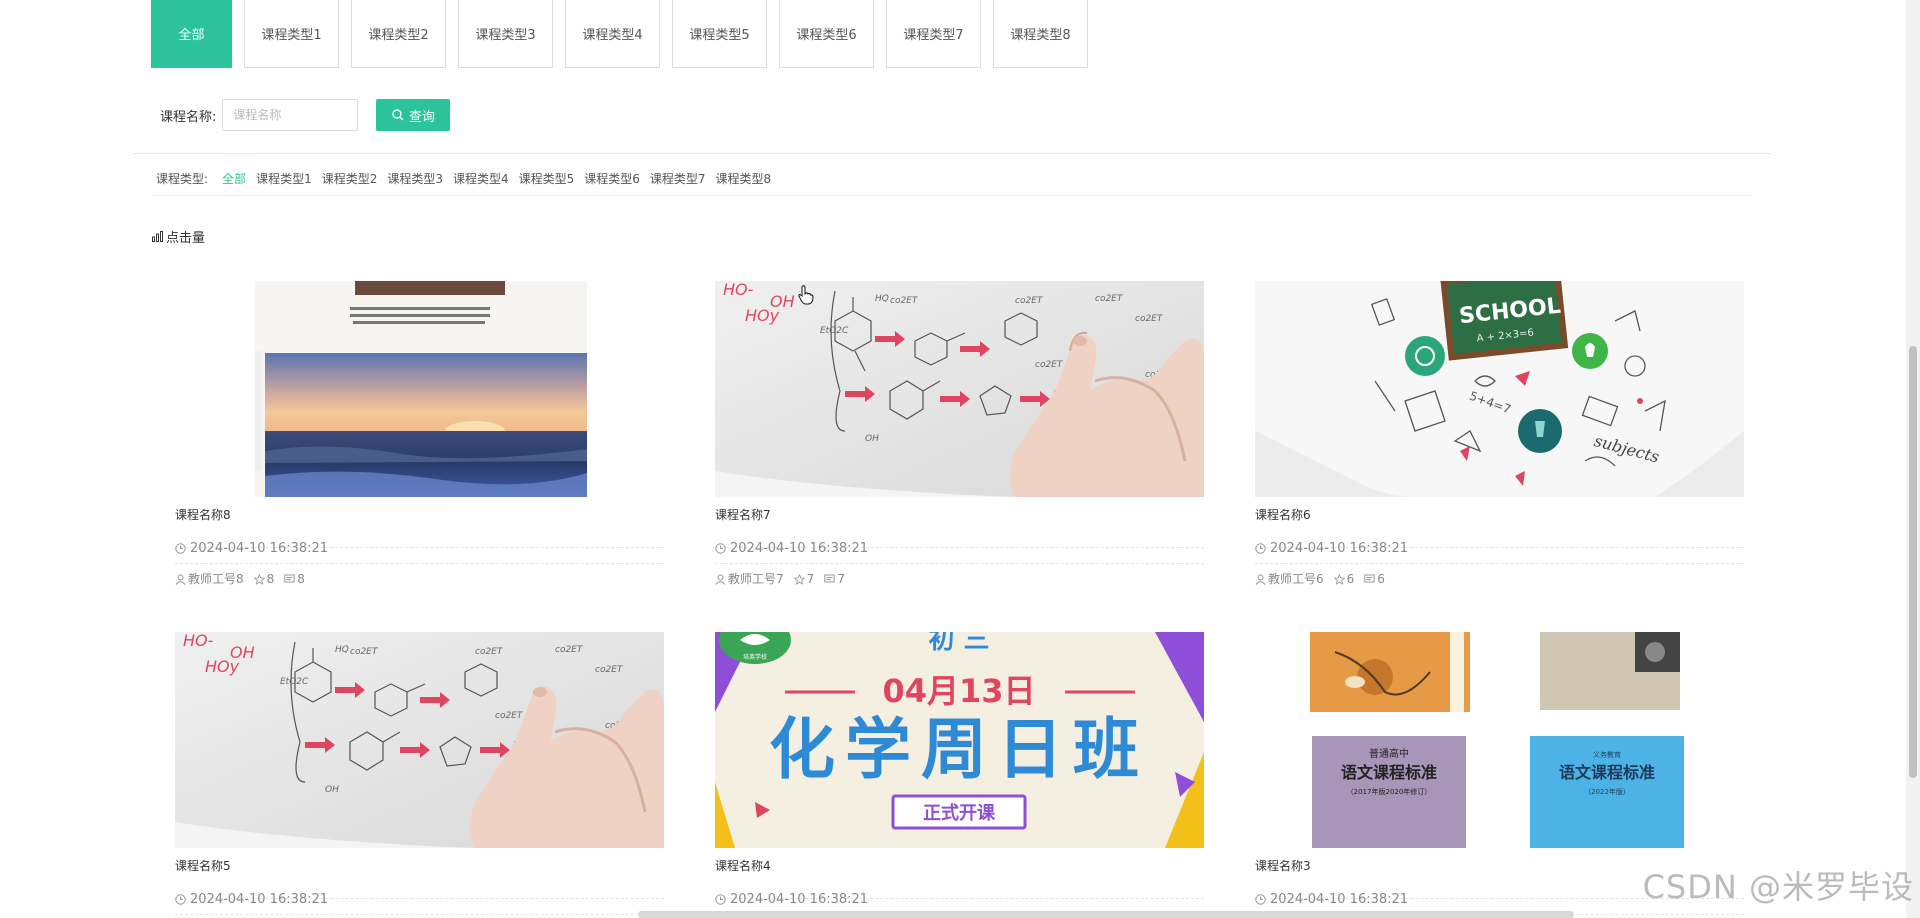 This screenshot has width=1920, height=918. Describe the element at coordinates (1296, 579) in the screenshot. I see `teacher-id: 教师工号6` at that location.